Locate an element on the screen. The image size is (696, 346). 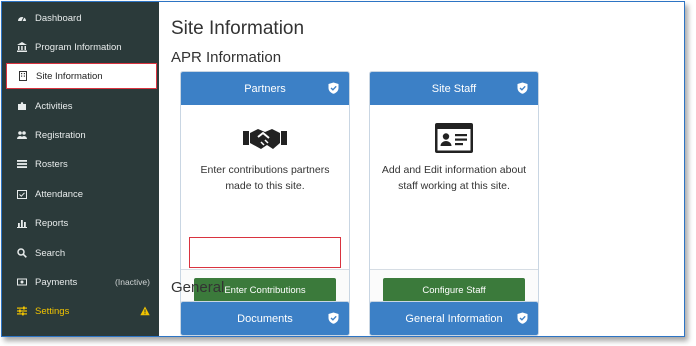
card-title: Partners is located at coordinates (265, 88).